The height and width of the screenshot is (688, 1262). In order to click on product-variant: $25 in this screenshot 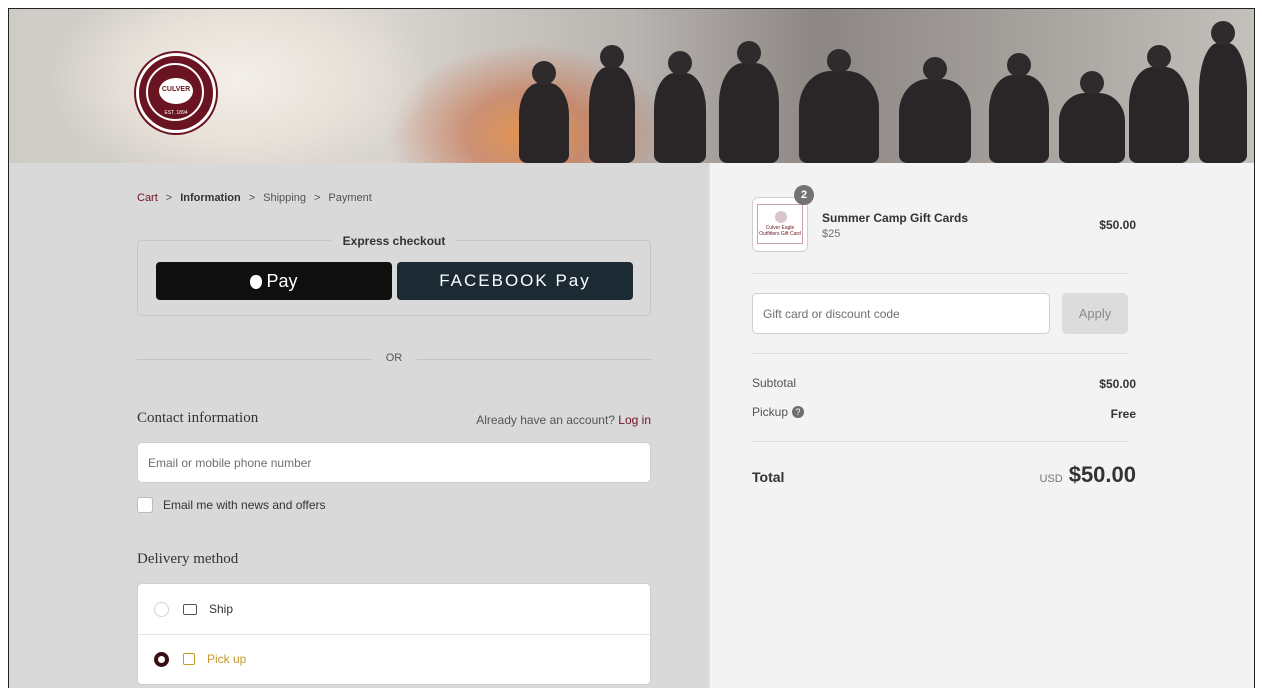, I will do `click(831, 234)`.